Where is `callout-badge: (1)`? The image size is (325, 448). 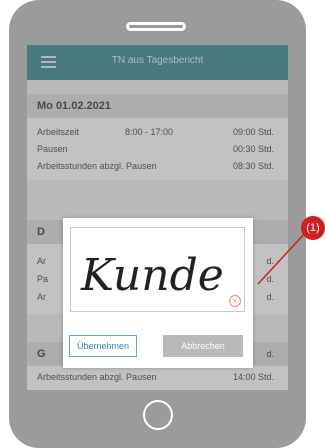
callout-badge: (1) is located at coordinates (313, 228).